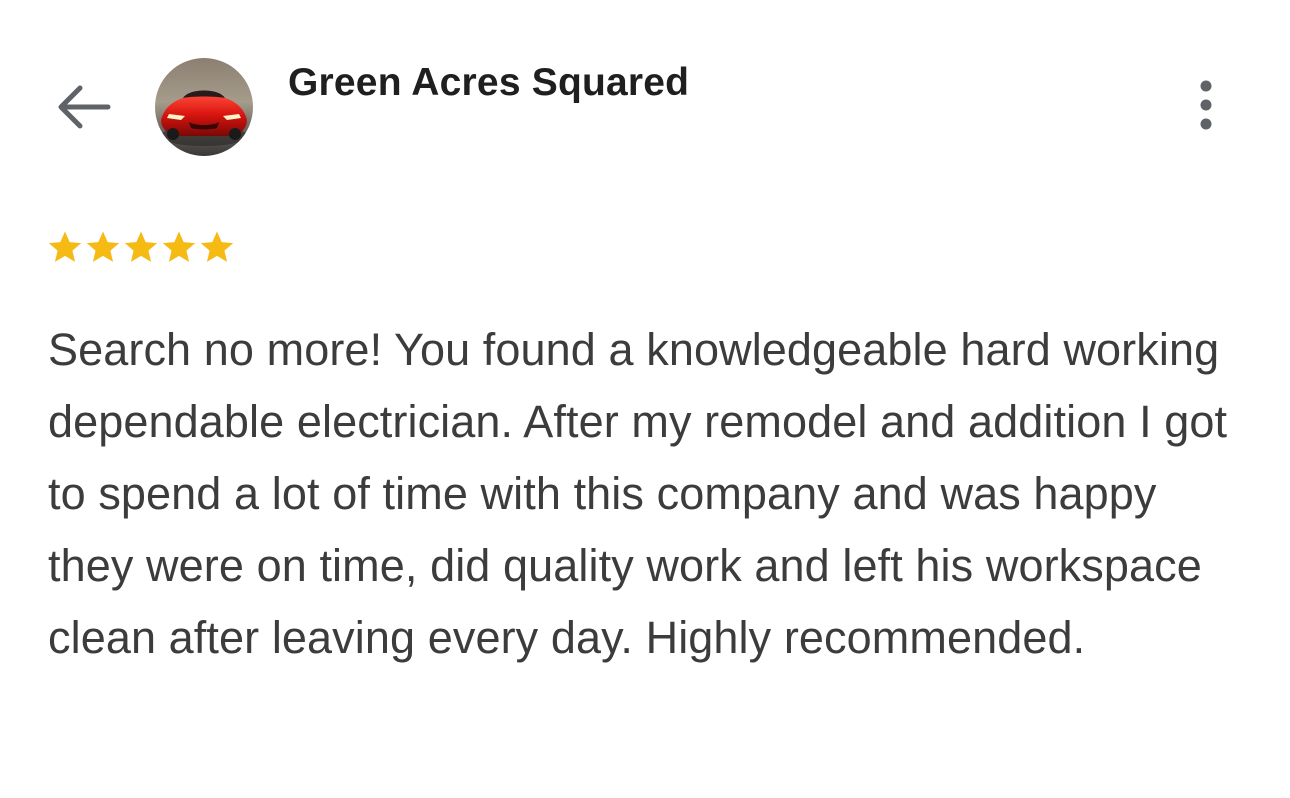 This screenshot has width=1290, height=798. I want to click on red-sports-car-avatar, so click(204, 107).